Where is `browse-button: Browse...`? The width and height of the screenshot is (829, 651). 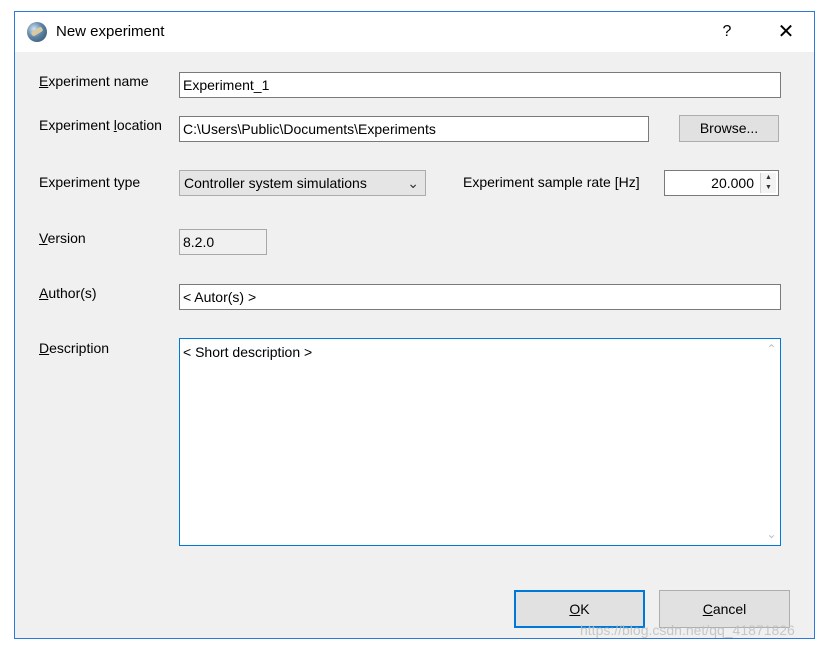
browse-button: Browse... is located at coordinates (729, 128).